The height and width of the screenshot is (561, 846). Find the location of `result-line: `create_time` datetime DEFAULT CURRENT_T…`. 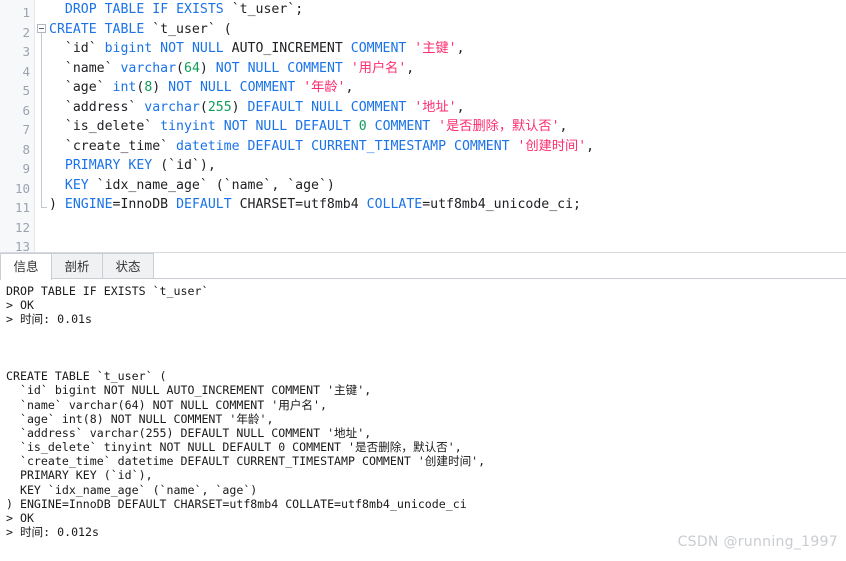

result-line: `create_time` datetime DEFAULT CURRENT_T… is located at coordinates (423, 461).